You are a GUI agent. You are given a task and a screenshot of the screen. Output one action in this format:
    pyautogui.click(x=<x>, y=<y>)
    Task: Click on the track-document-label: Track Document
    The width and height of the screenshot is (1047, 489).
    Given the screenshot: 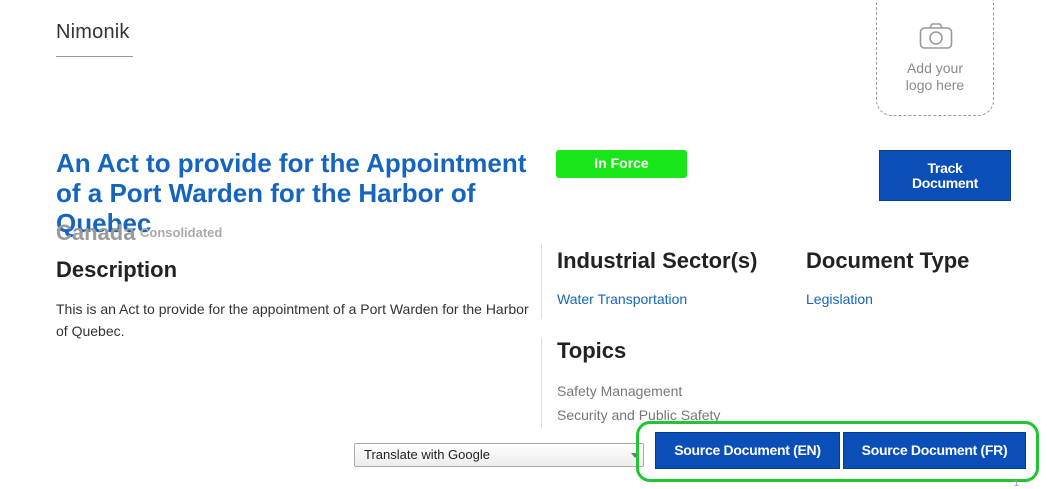 What is the action you would take?
    pyautogui.click(x=945, y=175)
    